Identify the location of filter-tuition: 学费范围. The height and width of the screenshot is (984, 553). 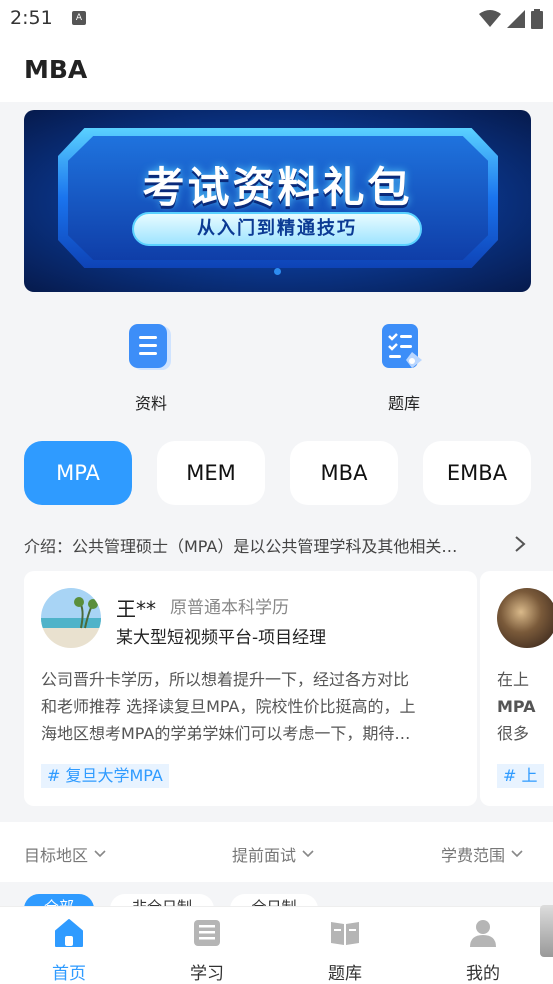
(482, 854).